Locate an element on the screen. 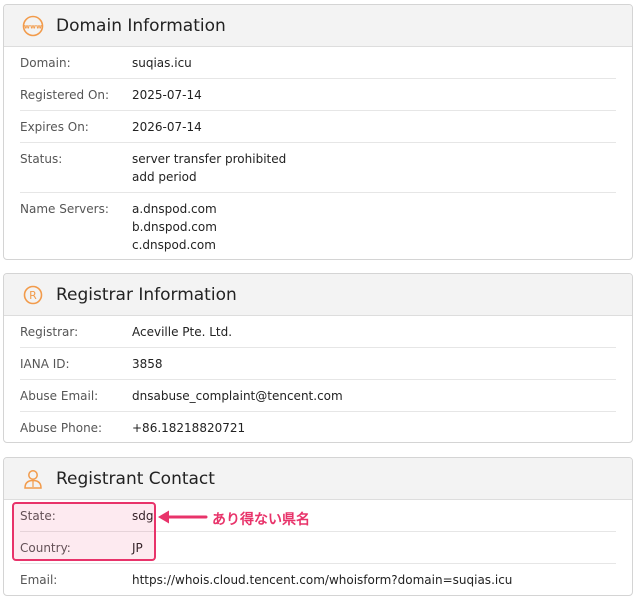 This screenshot has width=636, height=598. row-value: Aceville Pte. Ltd. is located at coordinates (182, 332).